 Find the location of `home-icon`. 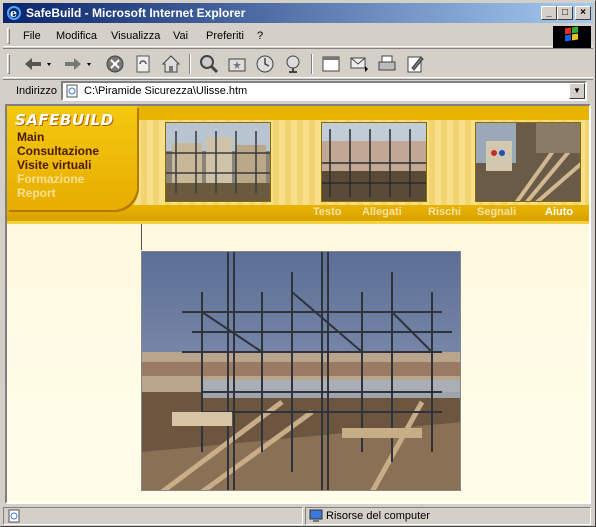

home-icon is located at coordinates (171, 64).